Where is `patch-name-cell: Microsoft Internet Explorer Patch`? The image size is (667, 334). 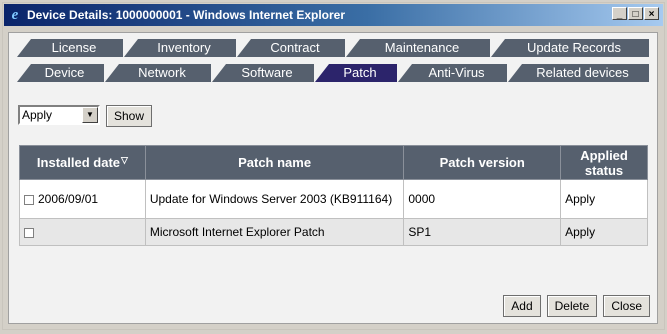
patch-name-cell: Microsoft Internet Explorer Patch is located at coordinates (274, 232).